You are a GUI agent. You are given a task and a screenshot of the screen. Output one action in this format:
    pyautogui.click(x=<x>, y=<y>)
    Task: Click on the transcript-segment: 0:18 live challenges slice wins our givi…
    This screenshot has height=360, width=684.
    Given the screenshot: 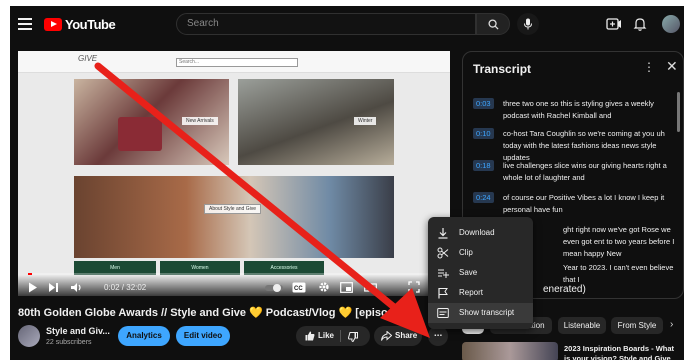 What is the action you would take?
    pyautogui.click(x=575, y=172)
    